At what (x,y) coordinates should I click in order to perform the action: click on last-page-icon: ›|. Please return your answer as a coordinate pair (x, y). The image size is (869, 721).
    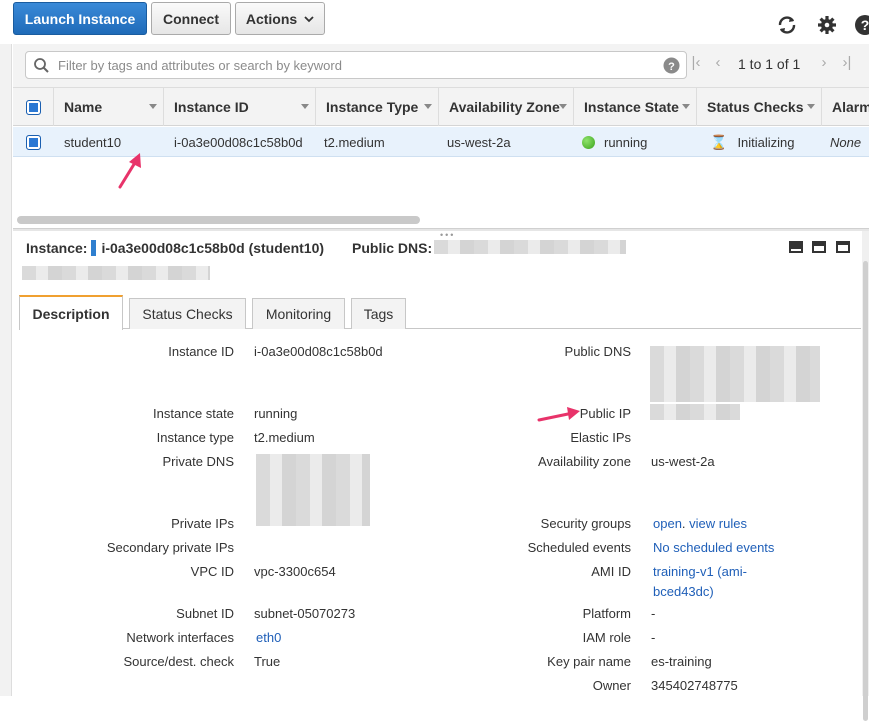
    Looking at the image, I should click on (847, 64).